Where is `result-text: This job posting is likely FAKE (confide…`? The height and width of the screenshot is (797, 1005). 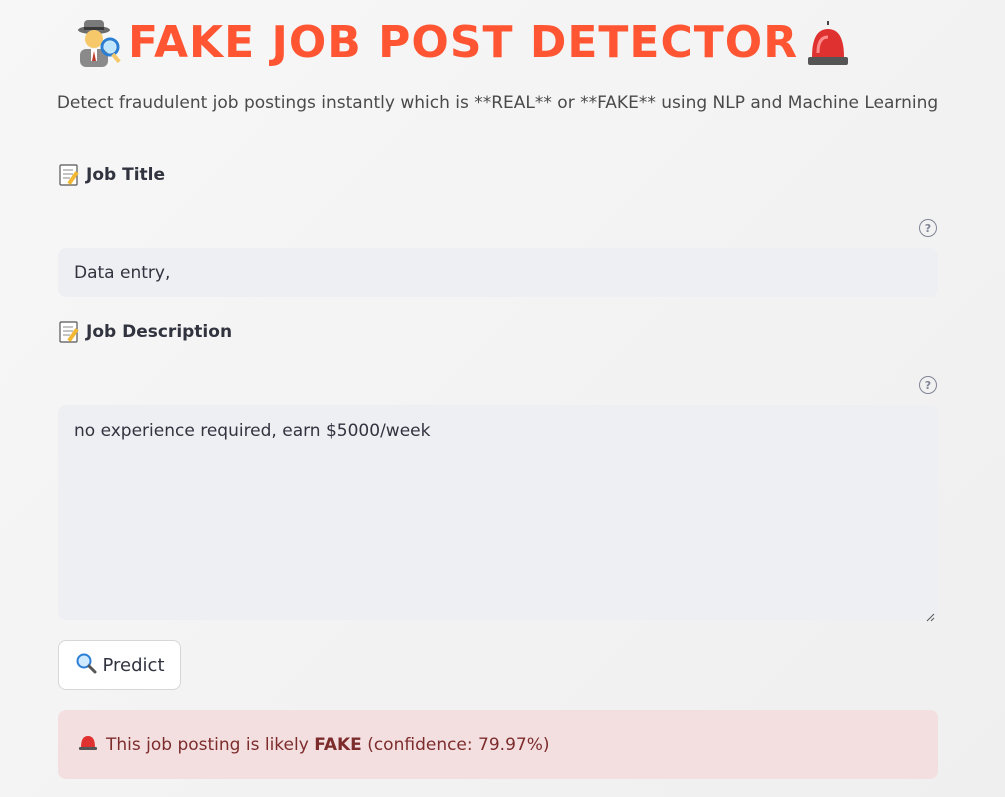 result-text: This job posting is likely FAKE (confide… is located at coordinates (327, 745).